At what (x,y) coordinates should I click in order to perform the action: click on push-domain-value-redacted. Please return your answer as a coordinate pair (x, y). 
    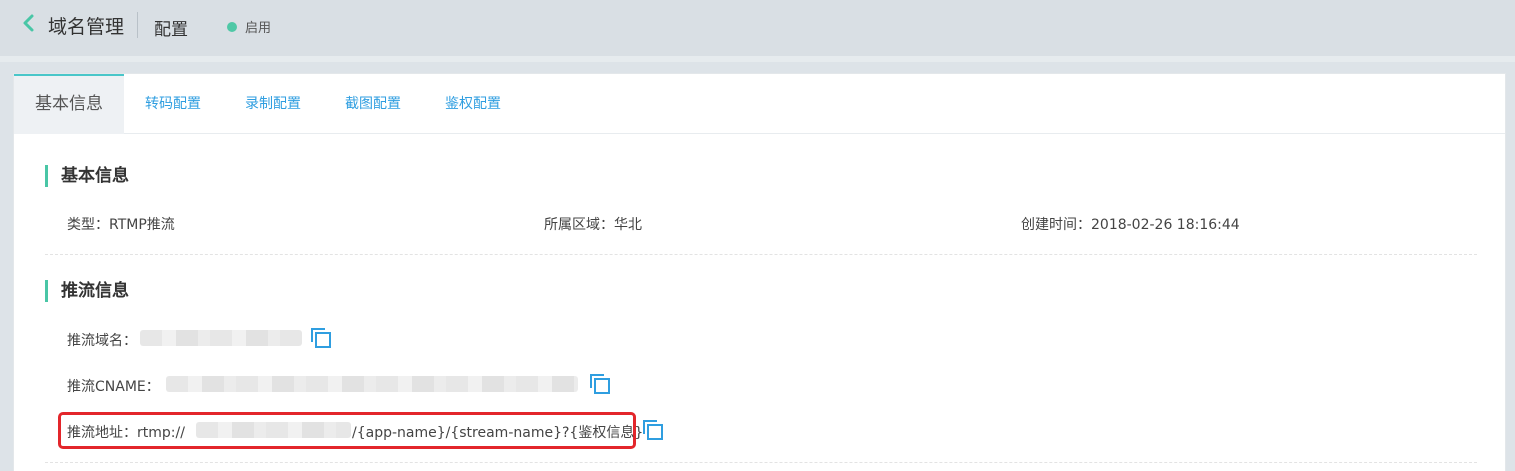
    Looking at the image, I should click on (221, 338).